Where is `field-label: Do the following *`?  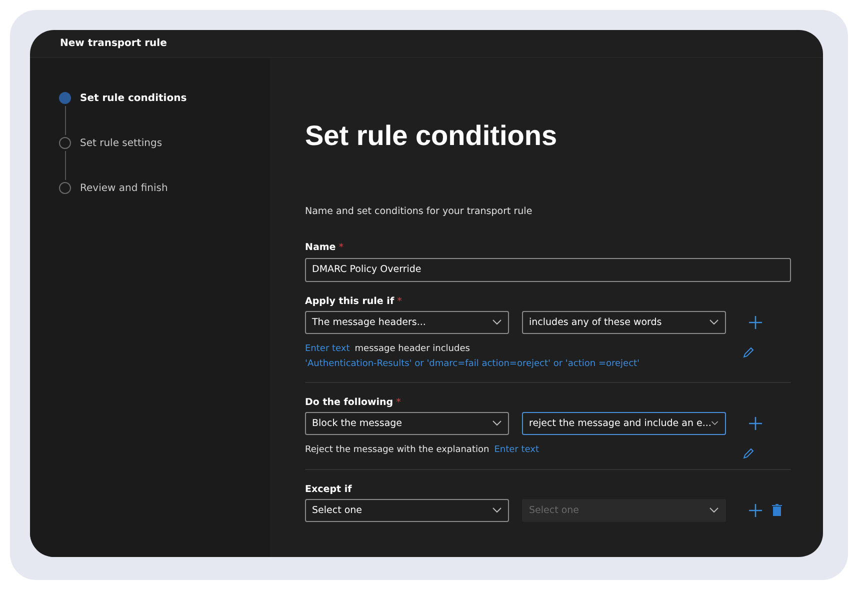
field-label: Do the following * is located at coordinates (353, 402).